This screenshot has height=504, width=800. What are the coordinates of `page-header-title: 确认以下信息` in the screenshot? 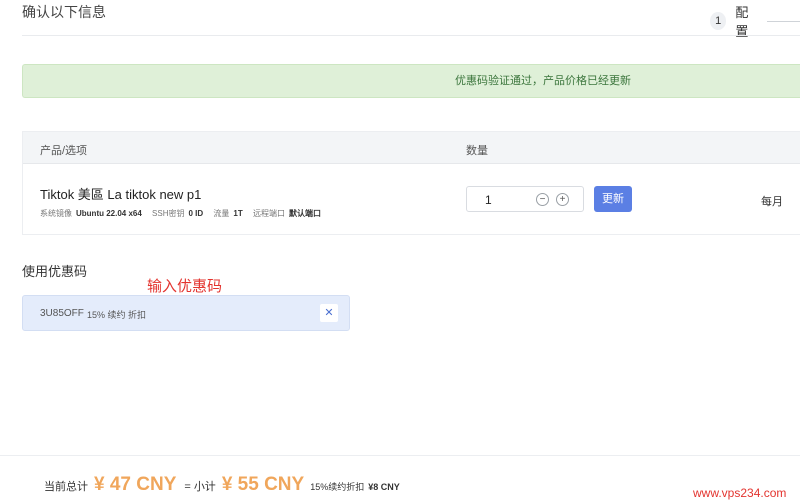 It's located at (64, 12).